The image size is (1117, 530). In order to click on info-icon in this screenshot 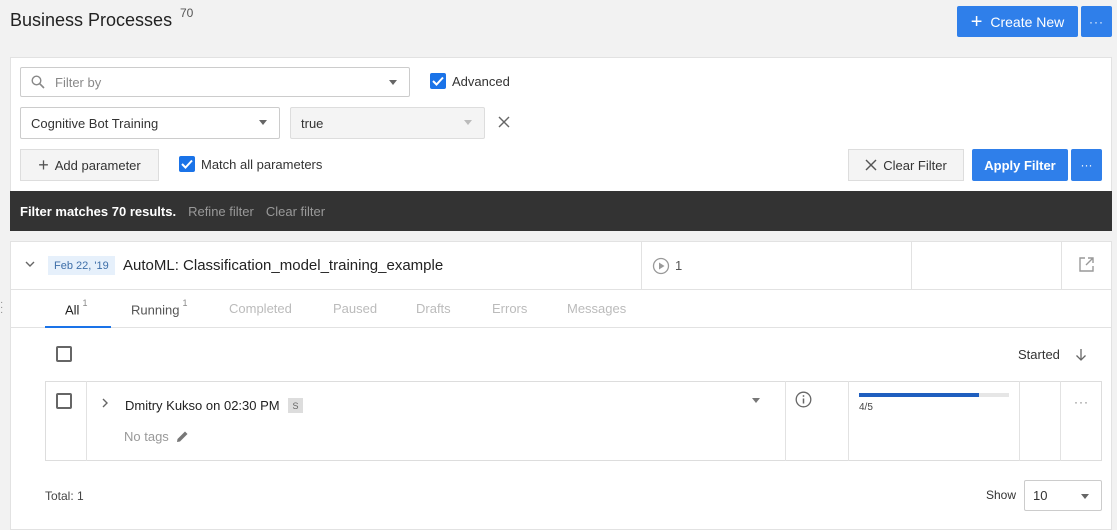, I will do `click(803, 399)`.